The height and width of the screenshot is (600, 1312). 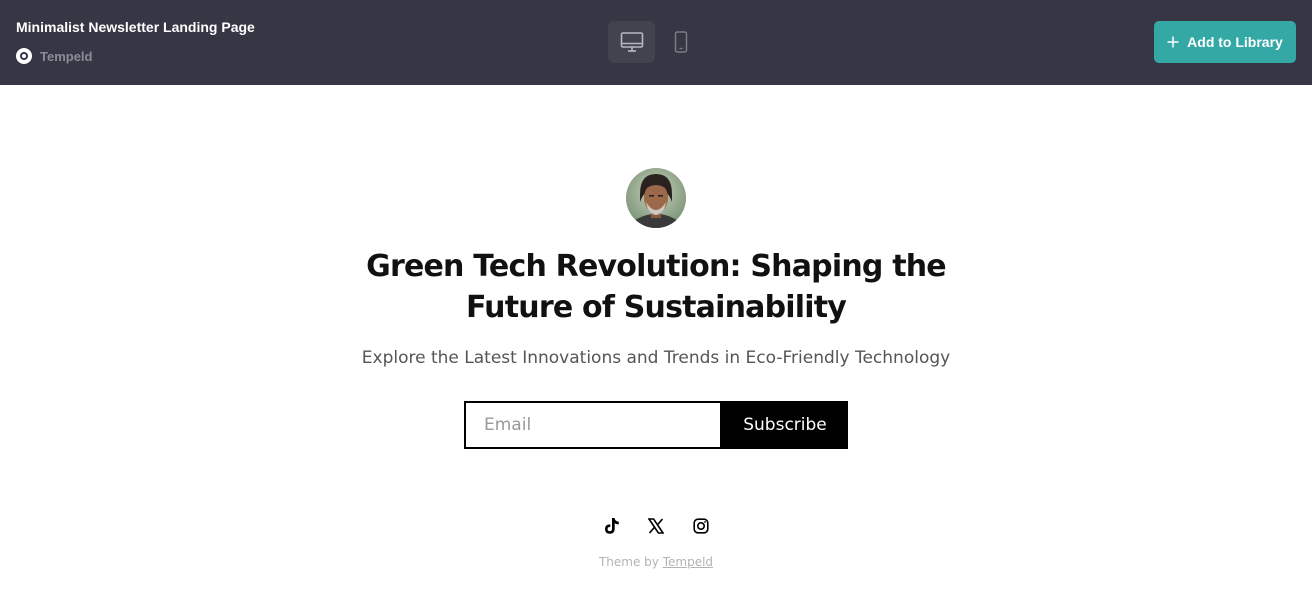 What do you see at coordinates (628, 562) in the screenshot?
I see `footer-prefix: Theme by` at bounding box center [628, 562].